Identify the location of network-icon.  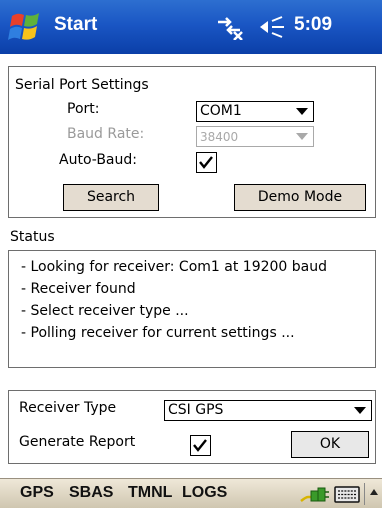
(229, 27).